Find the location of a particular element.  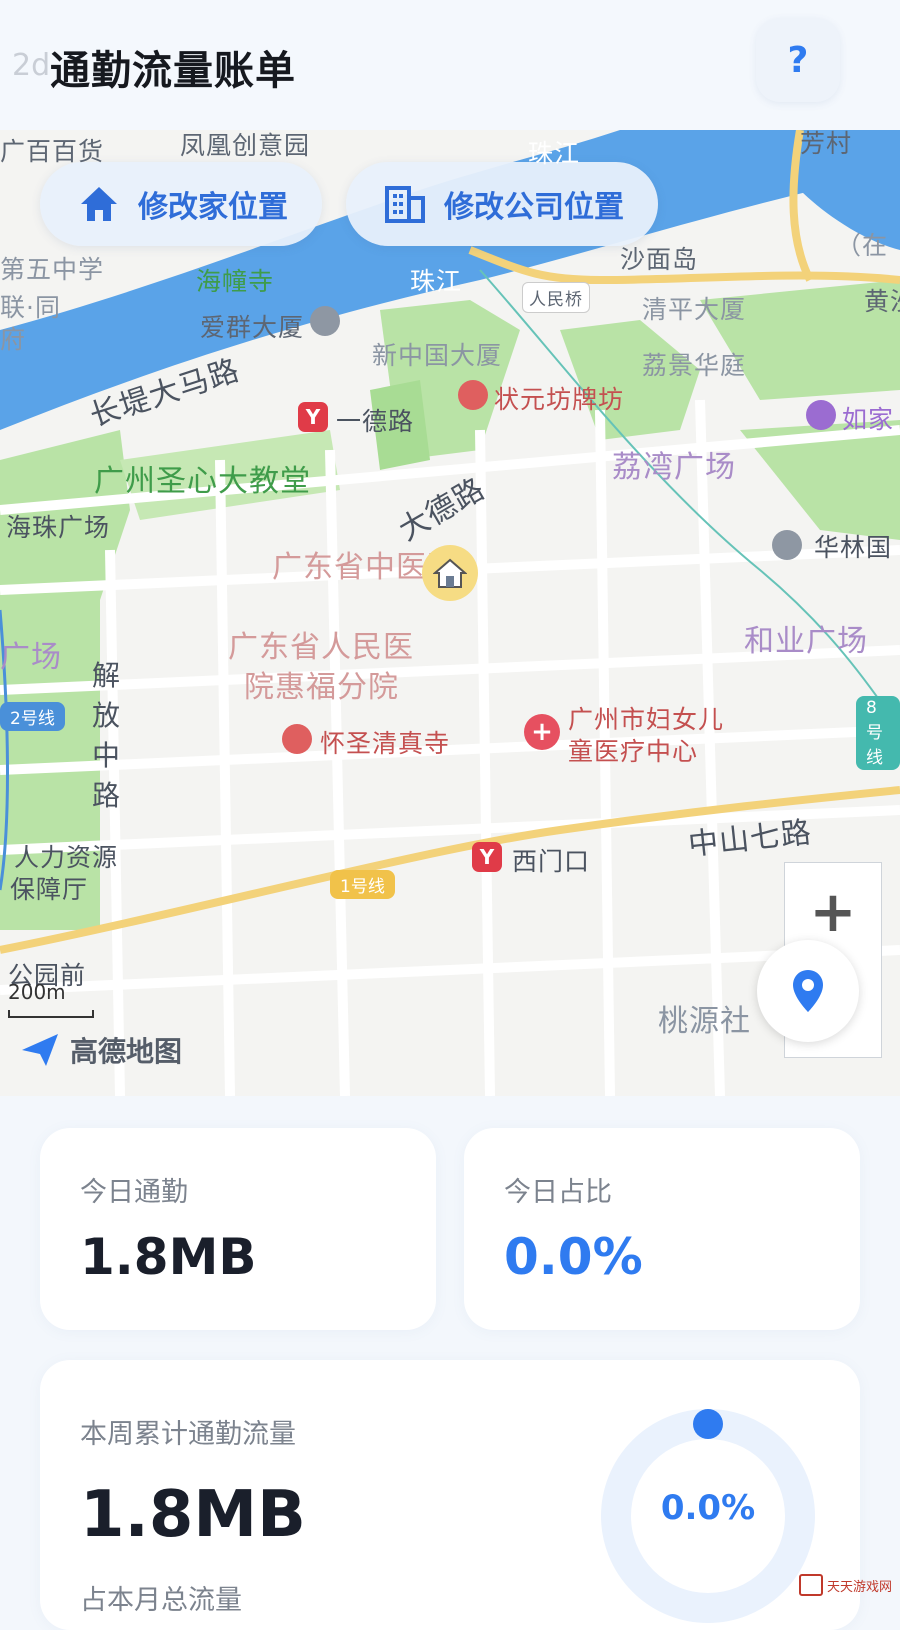

edit-company-button: 修改公司位置 is located at coordinates (502, 204).